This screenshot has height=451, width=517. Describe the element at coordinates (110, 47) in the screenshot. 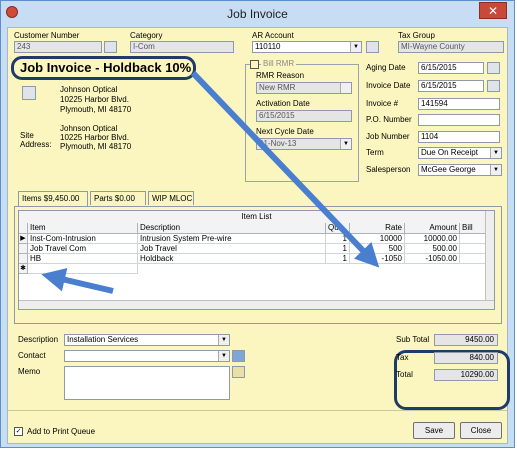

I see `customer-lookup-icon` at that location.